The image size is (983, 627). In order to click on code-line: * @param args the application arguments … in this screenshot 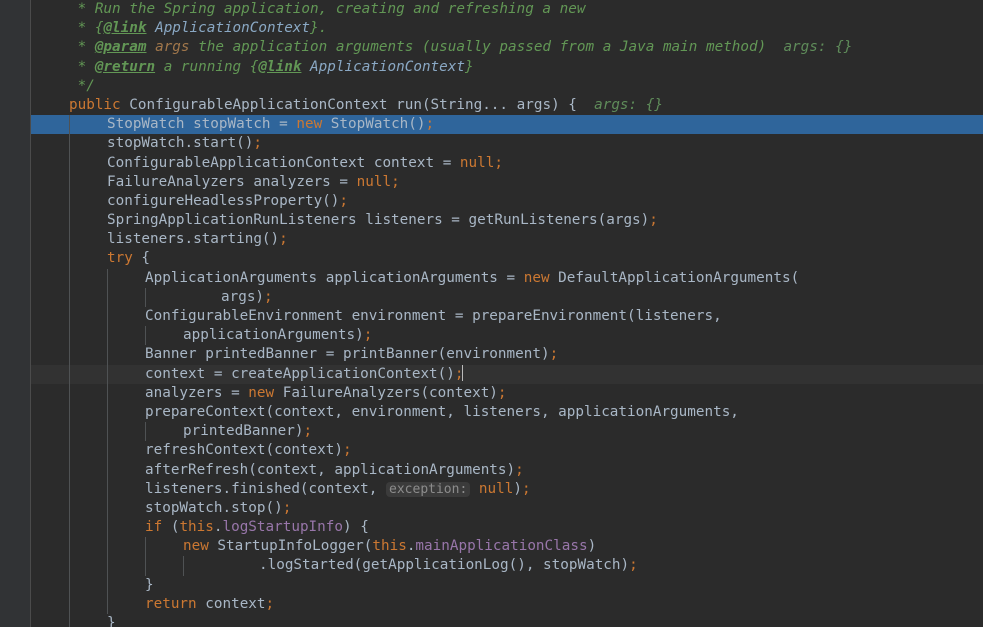, I will do `click(507, 47)`.